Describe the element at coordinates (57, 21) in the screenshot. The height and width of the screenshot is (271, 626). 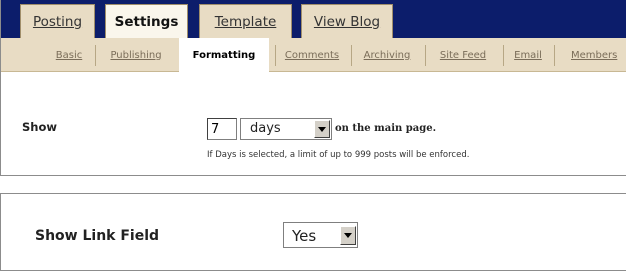
I see `tab-posting: Posting` at that location.